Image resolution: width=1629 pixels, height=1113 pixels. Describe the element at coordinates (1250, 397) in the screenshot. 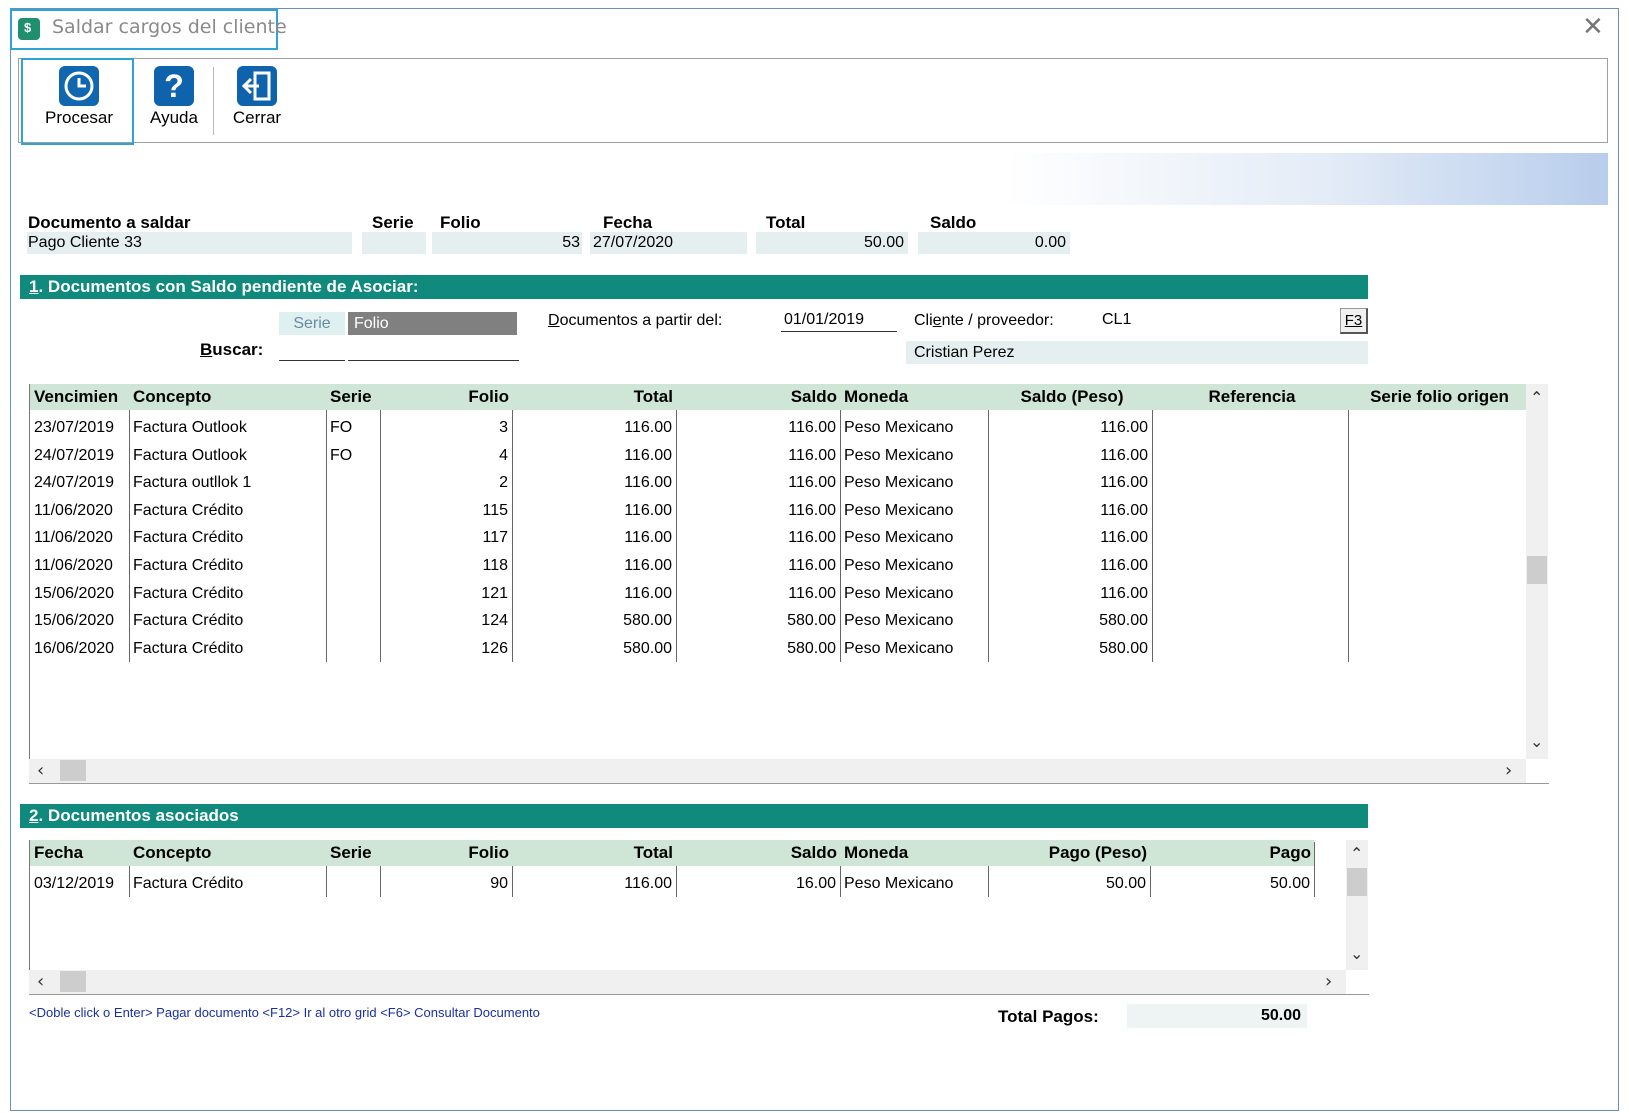

I see `column-header: Referencia` at that location.